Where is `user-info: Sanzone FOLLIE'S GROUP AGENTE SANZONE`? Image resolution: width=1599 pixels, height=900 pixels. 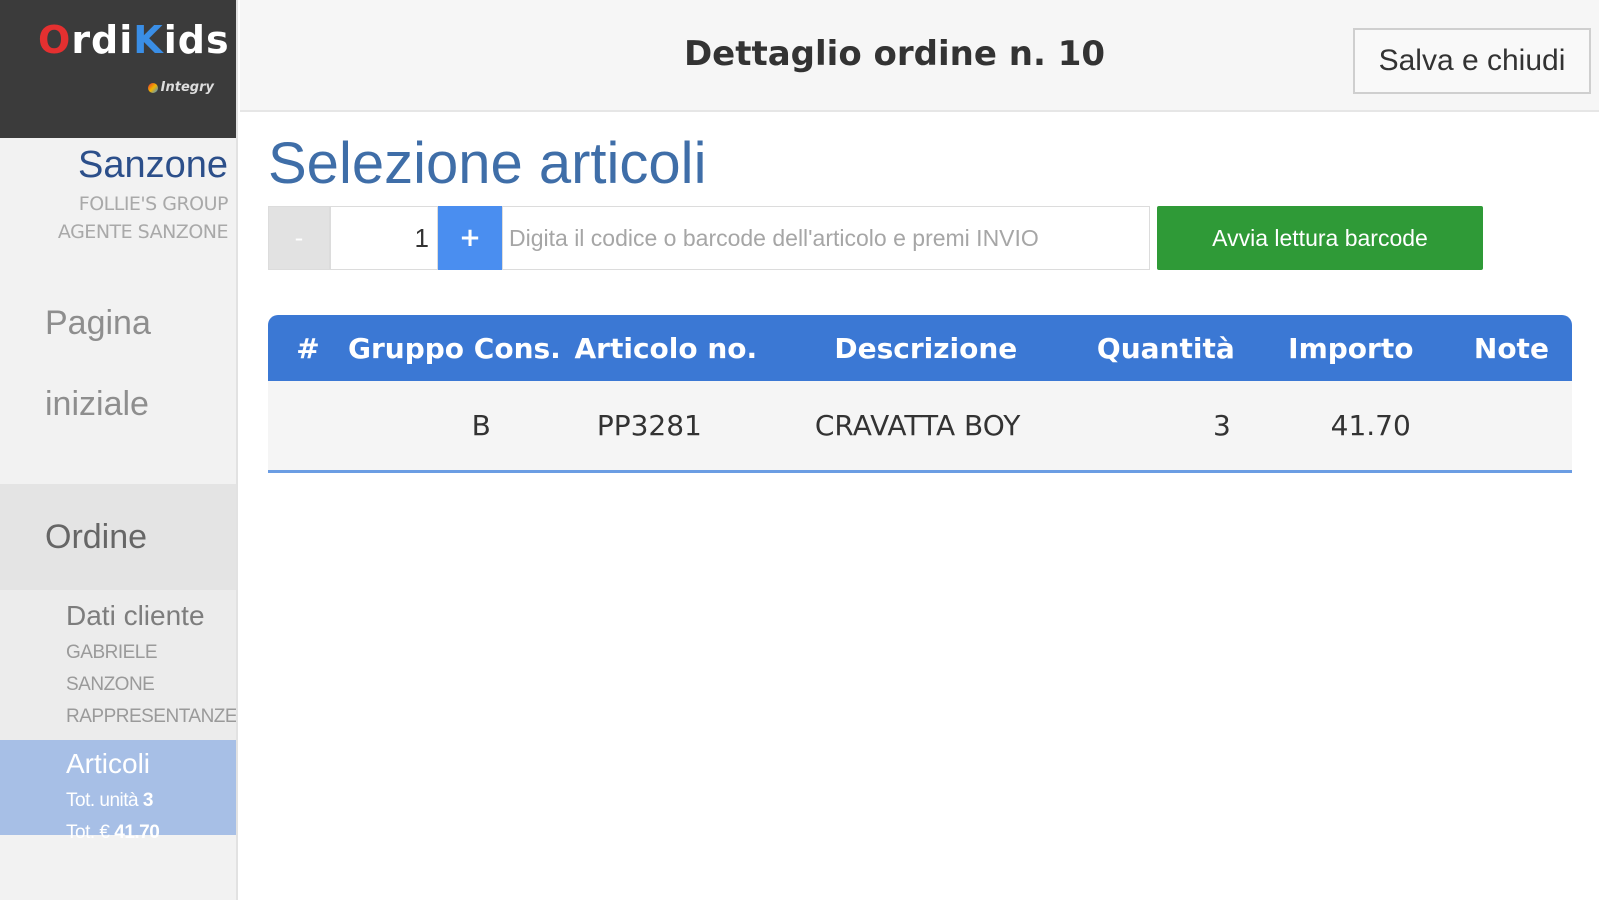
user-info: Sanzone FOLLIE'S GROUP AGENTE SANZONE is located at coordinates (118, 204).